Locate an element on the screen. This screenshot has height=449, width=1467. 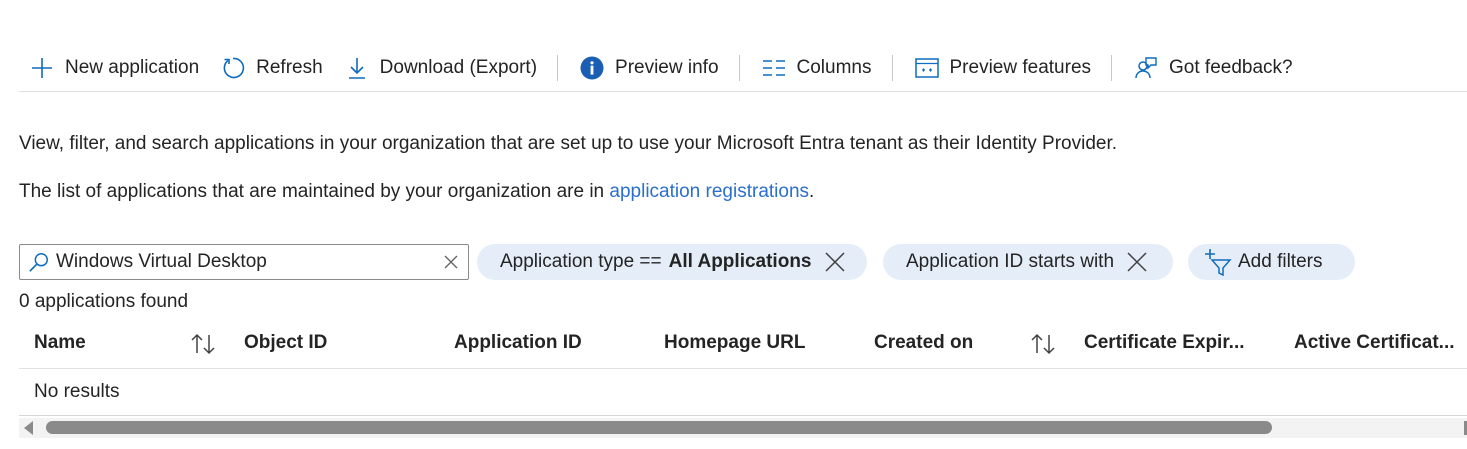
add-filters-label: Add filters is located at coordinates (1280, 261).